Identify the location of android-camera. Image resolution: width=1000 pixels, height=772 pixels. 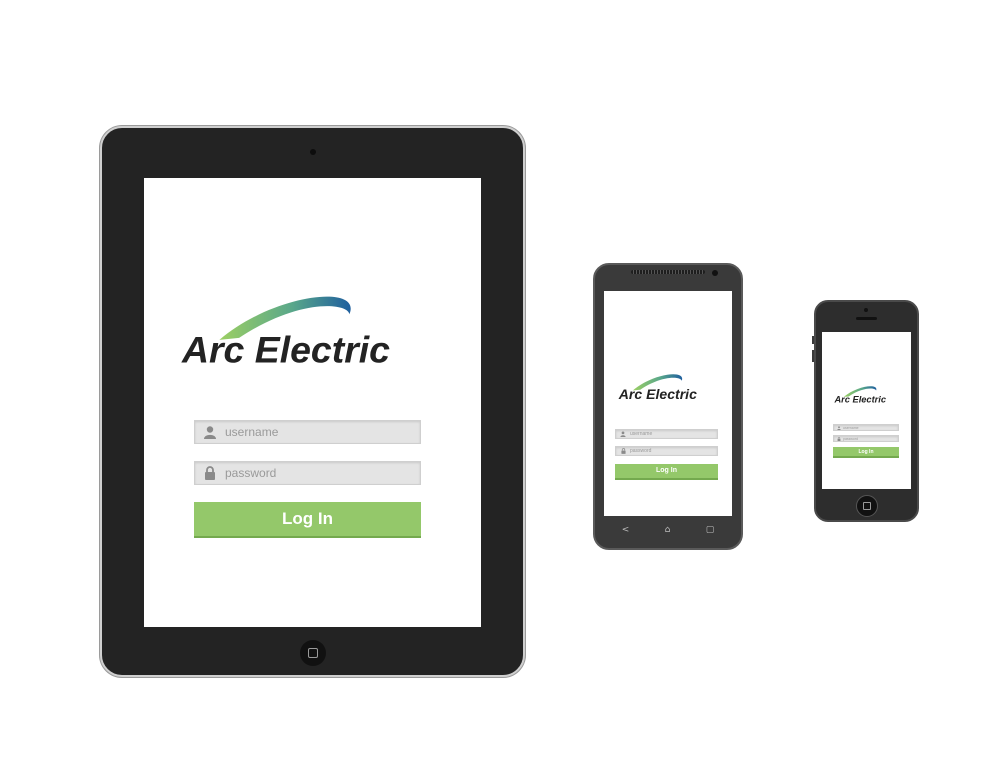
(715, 273).